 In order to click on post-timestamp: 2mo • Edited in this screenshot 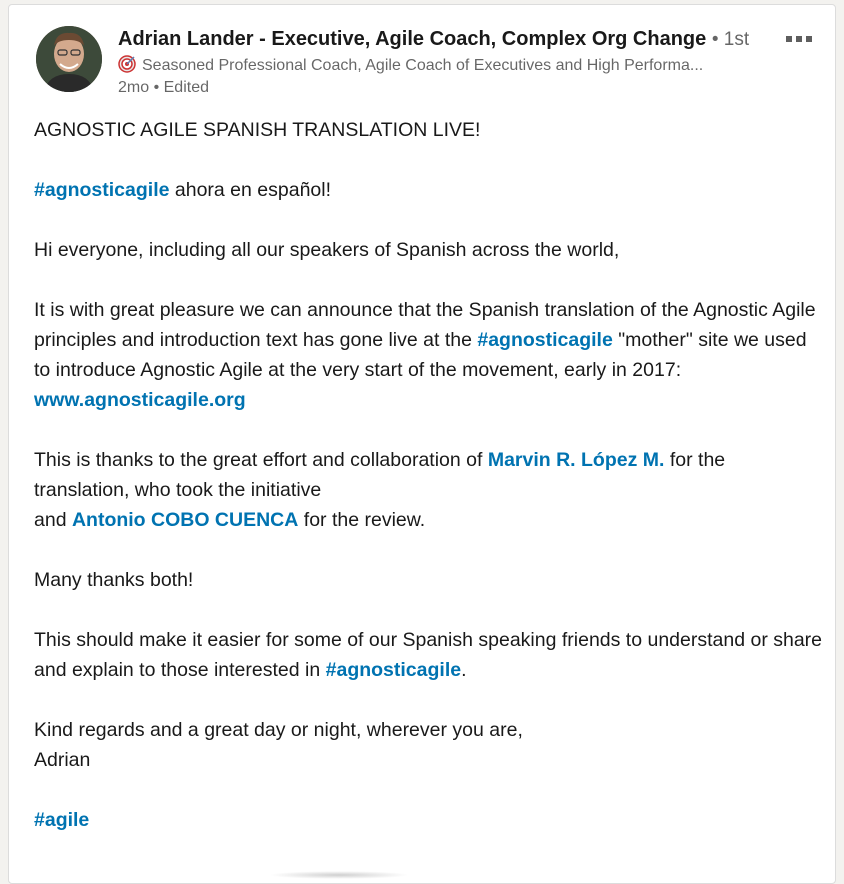, I will do `click(163, 87)`.